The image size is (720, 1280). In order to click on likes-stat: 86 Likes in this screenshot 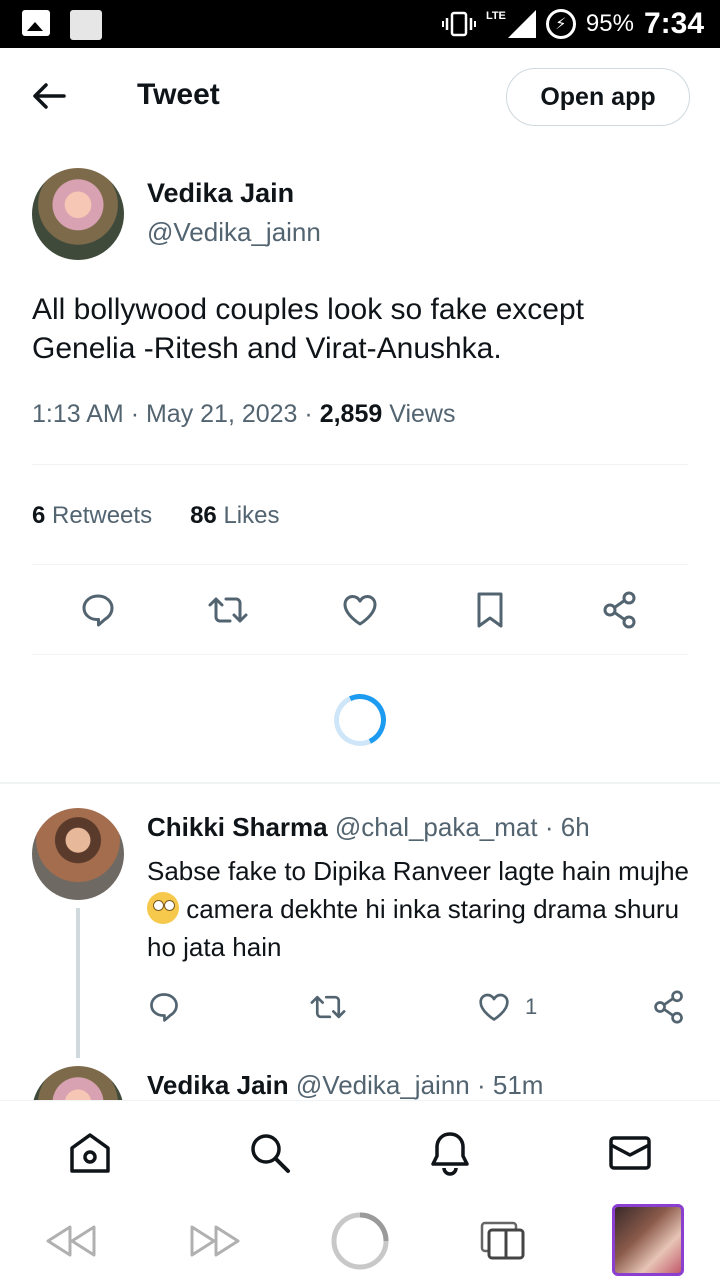, I will do `click(234, 516)`.